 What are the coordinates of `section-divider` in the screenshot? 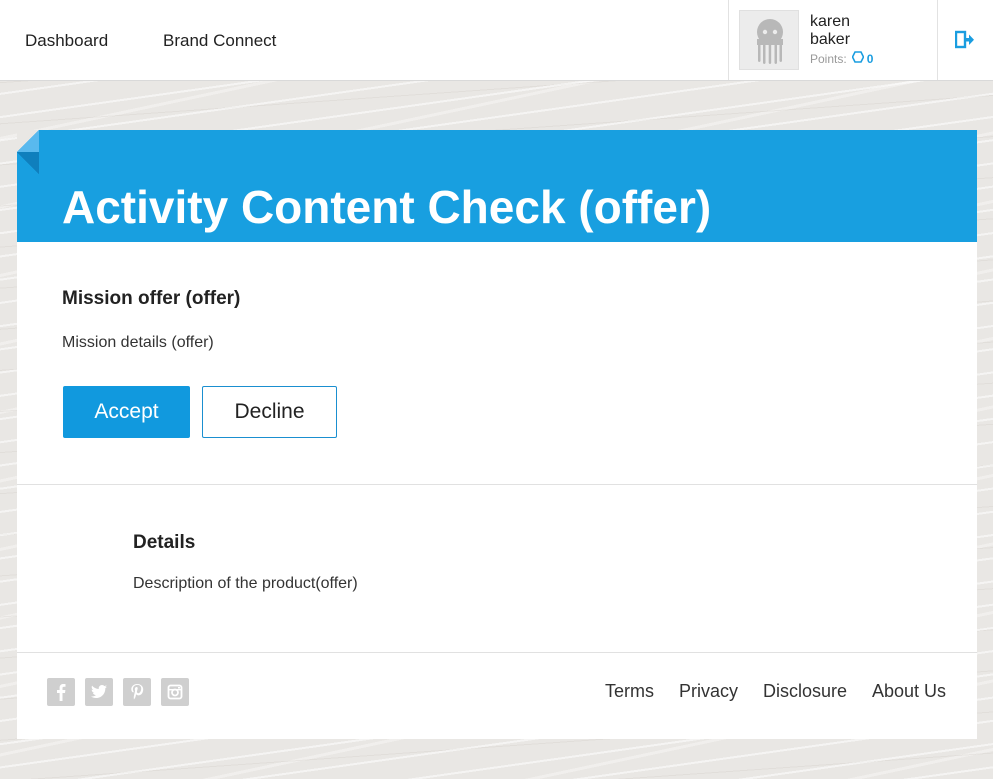 It's located at (497, 484).